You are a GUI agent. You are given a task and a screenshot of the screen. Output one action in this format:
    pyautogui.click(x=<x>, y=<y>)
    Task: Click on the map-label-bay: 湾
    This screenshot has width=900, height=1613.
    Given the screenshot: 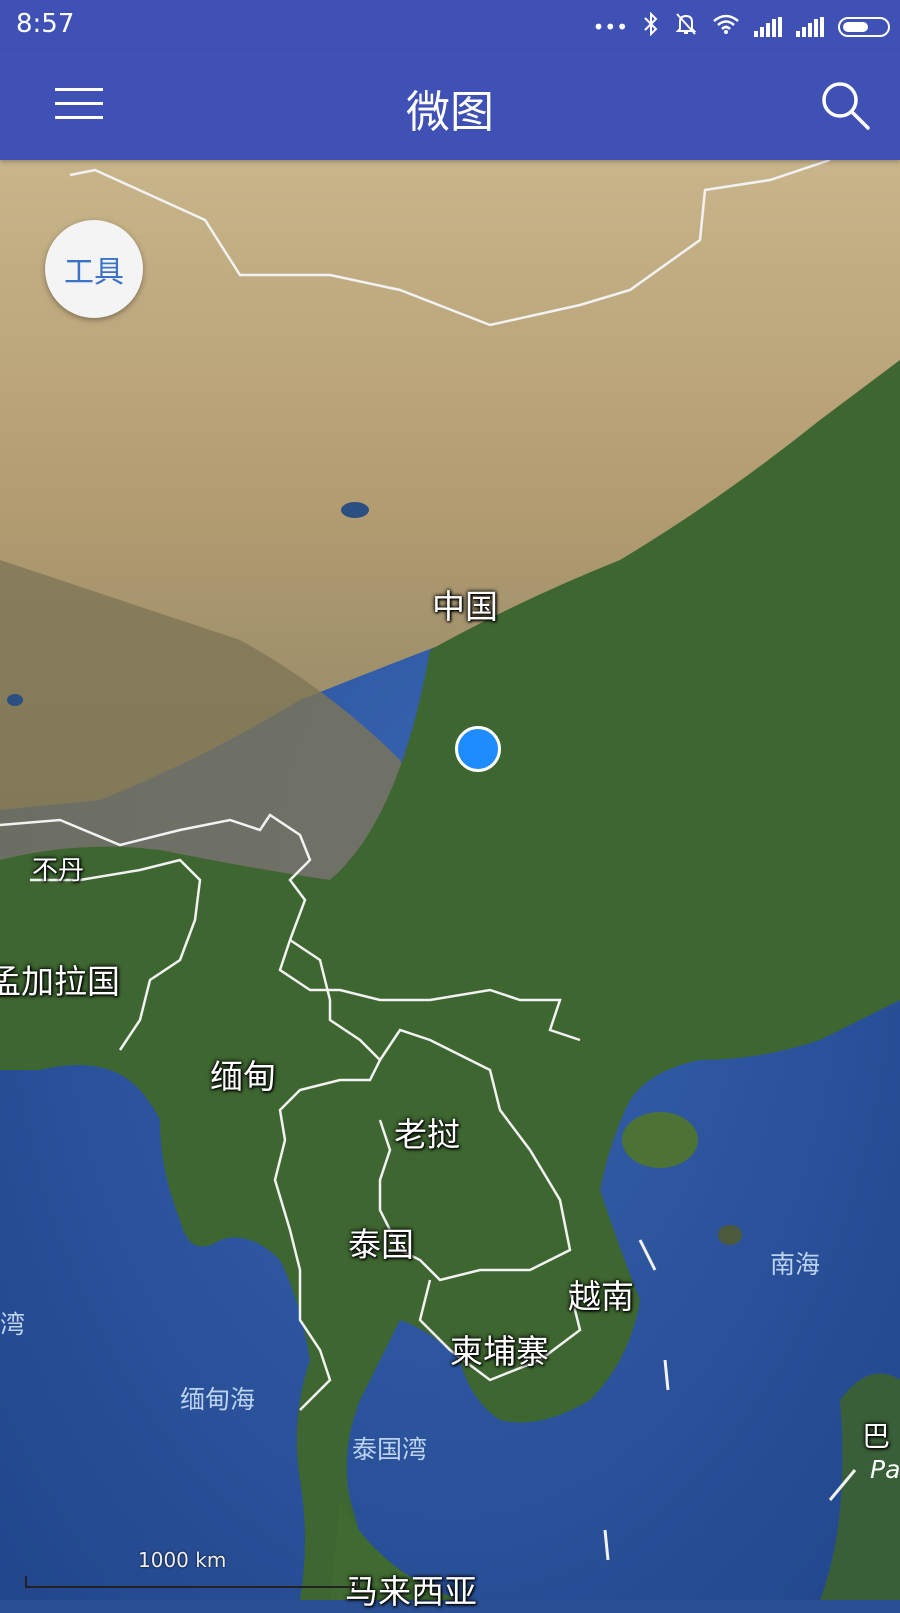 What is the action you would take?
    pyautogui.click(x=13, y=1324)
    